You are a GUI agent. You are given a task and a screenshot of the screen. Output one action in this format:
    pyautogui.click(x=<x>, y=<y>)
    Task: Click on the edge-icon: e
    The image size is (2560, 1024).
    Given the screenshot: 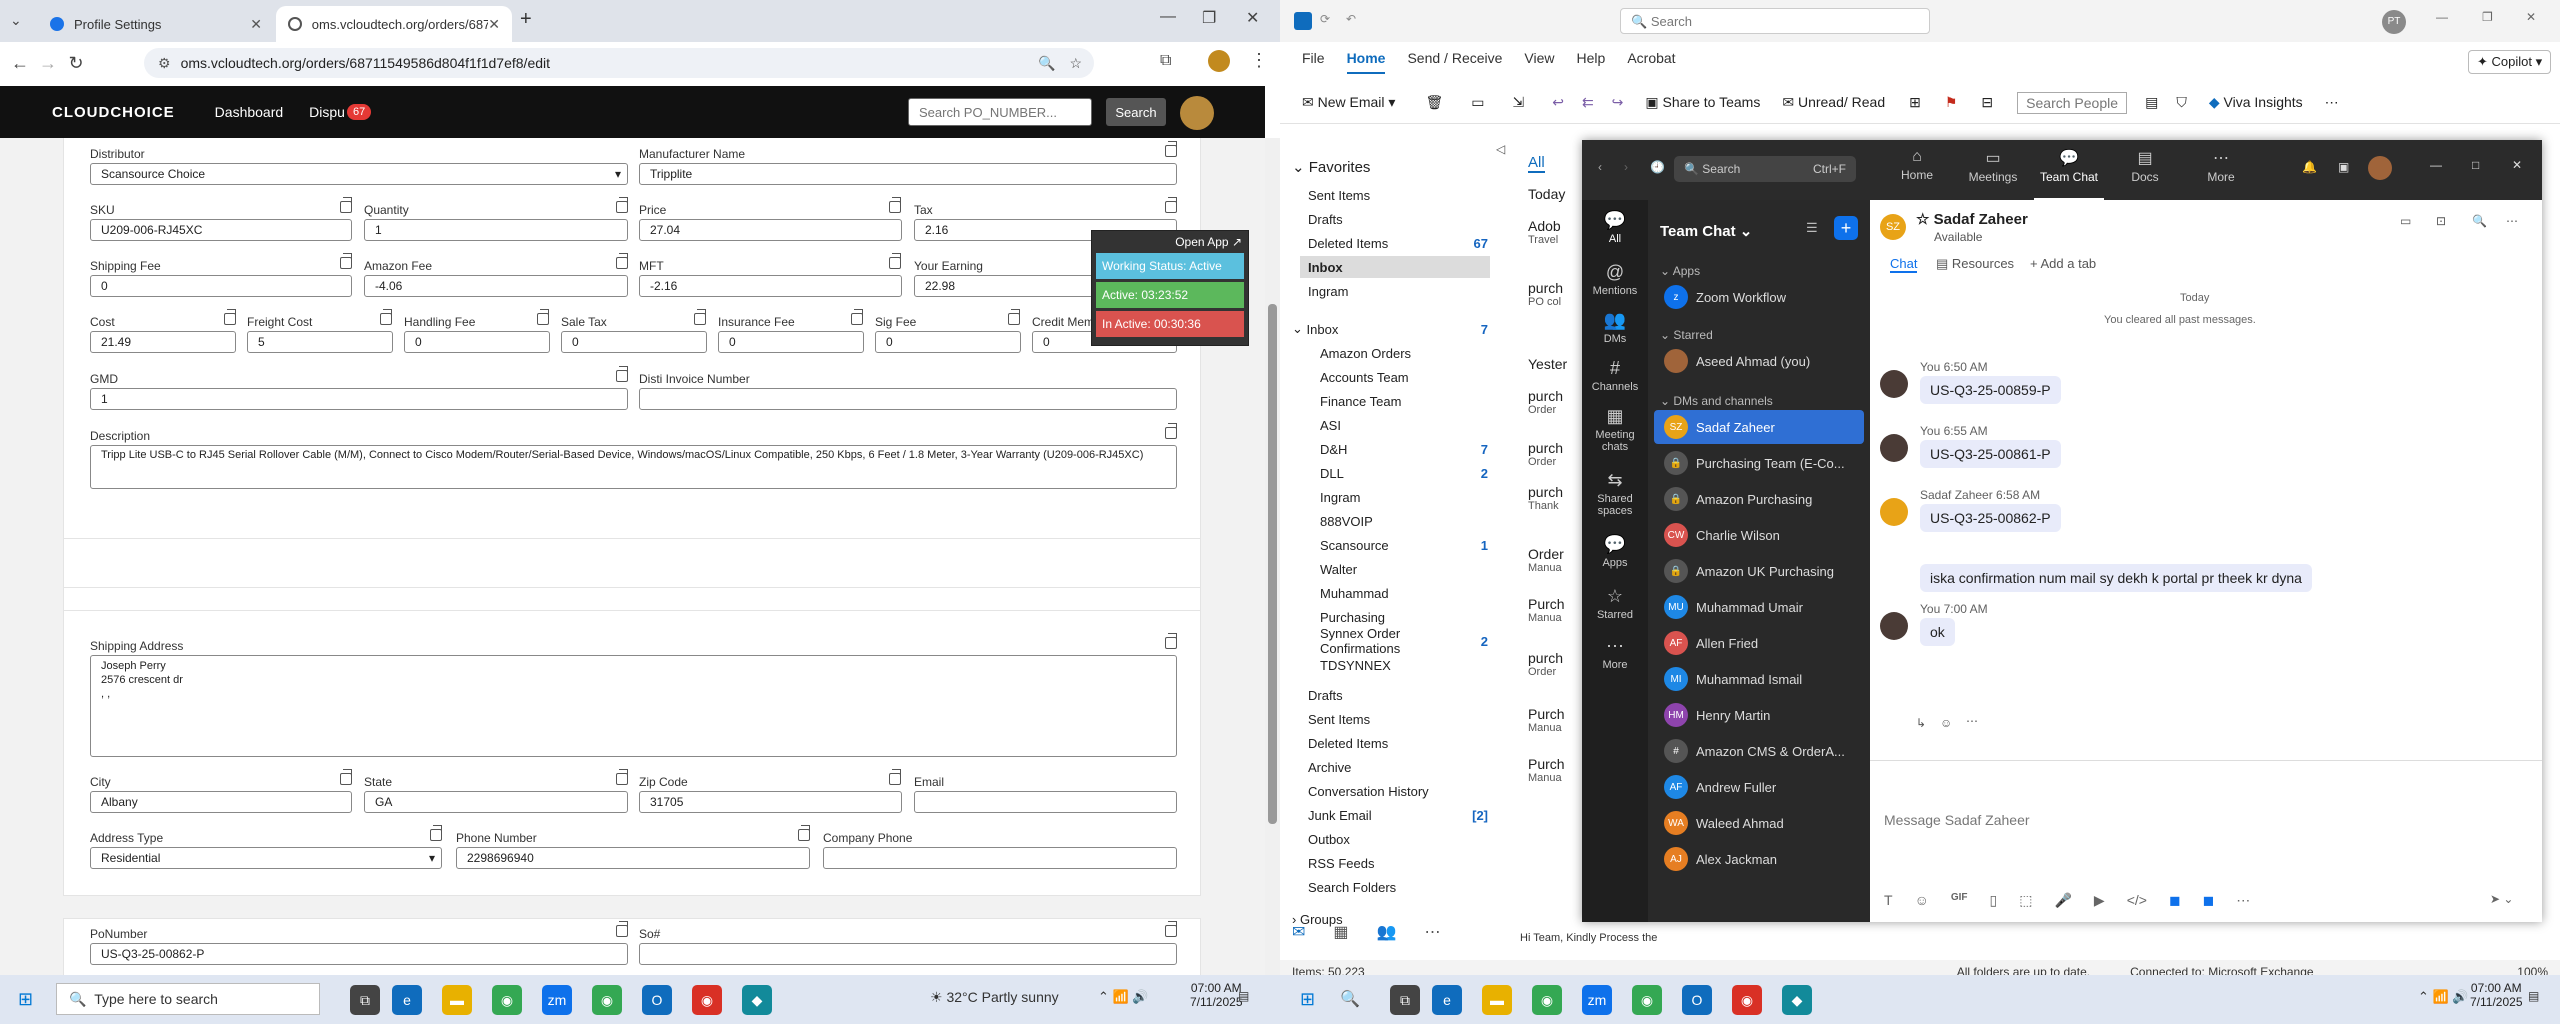 What is the action you would take?
    pyautogui.click(x=407, y=1000)
    